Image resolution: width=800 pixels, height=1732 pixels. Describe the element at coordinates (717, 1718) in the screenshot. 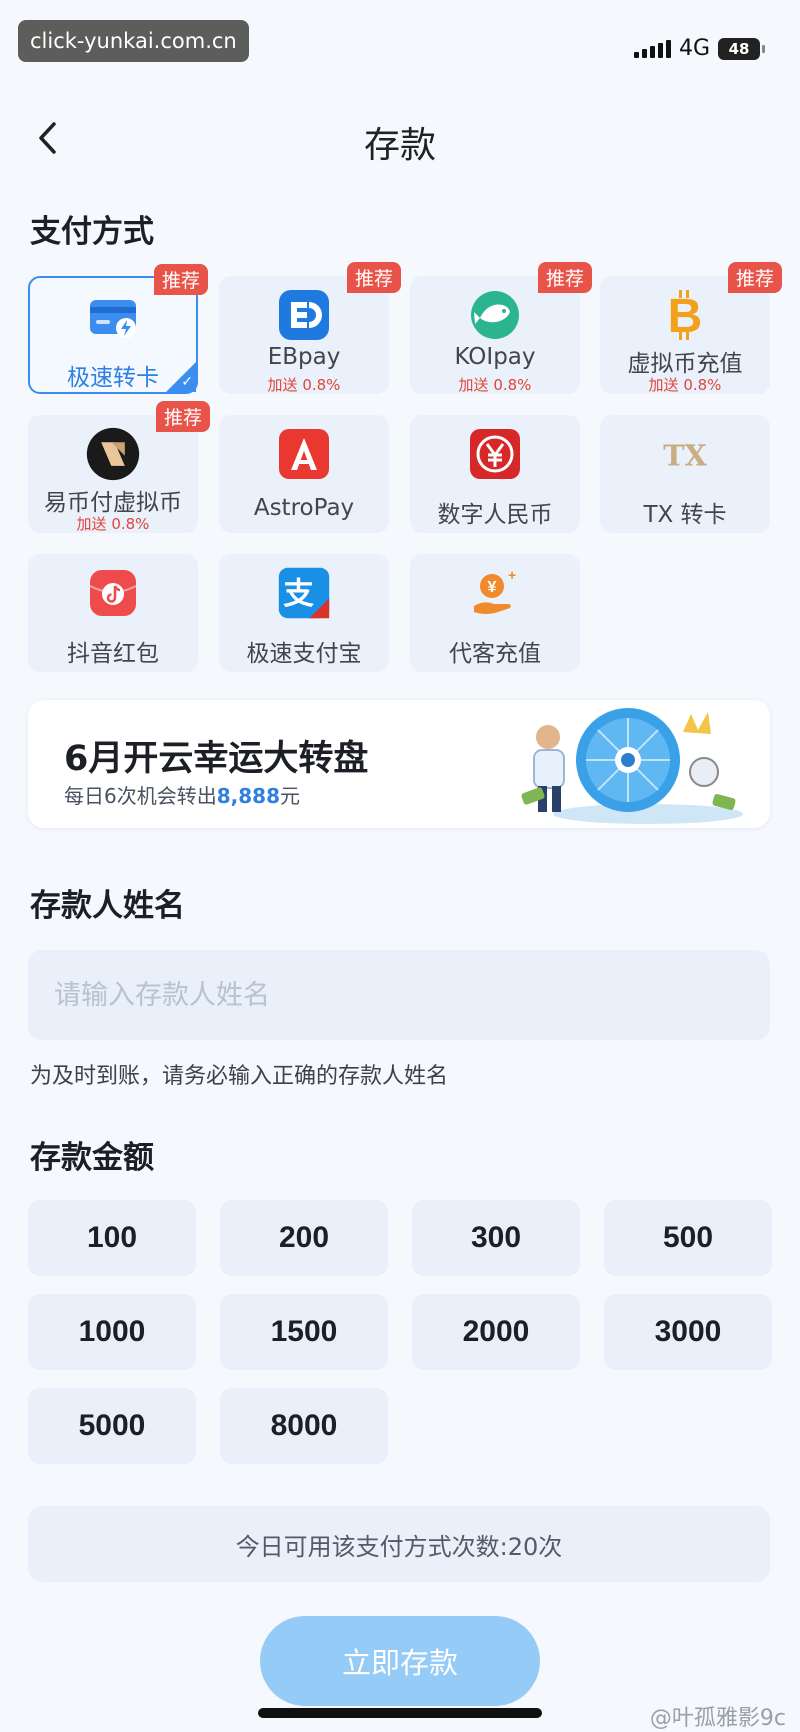

I see `corner-watermark: @叶孤雅影9c` at that location.